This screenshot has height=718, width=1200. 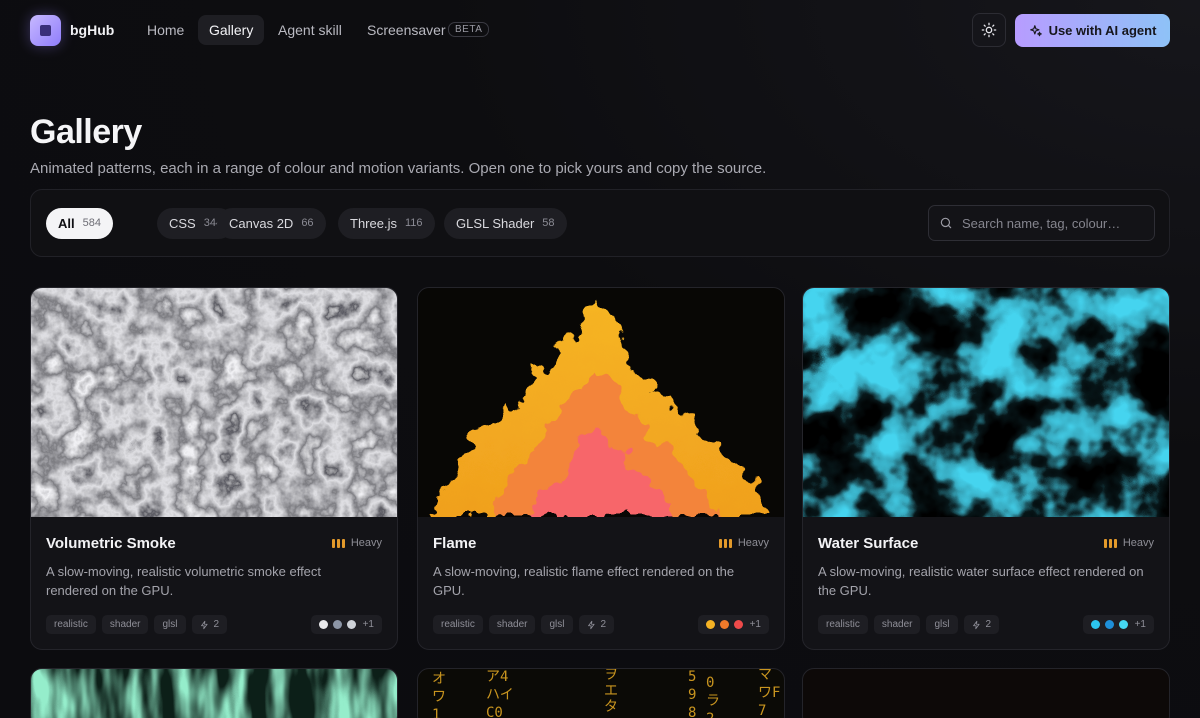 What do you see at coordinates (92, 30) in the screenshot?
I see `brand-name: bgHub` at bounding box center [92, 30].